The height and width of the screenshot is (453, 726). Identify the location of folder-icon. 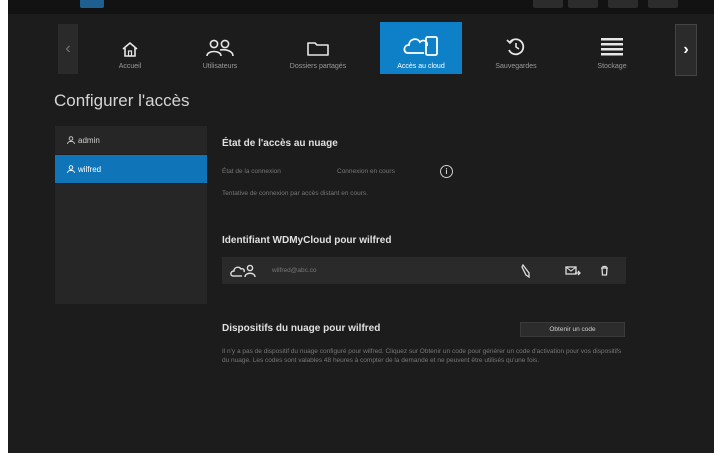
(318, 49).